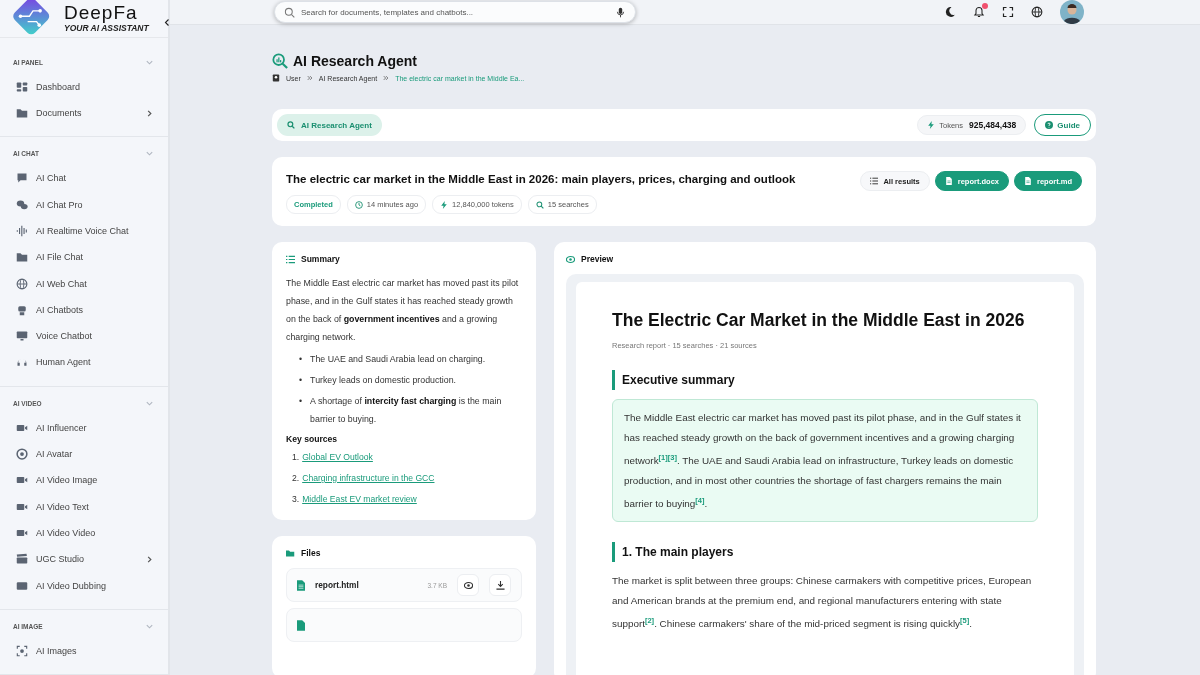 The width and height of the screenshot is (1200, 675). I want to click on nav-item: AI Video Dubbing, so click(84, 585).